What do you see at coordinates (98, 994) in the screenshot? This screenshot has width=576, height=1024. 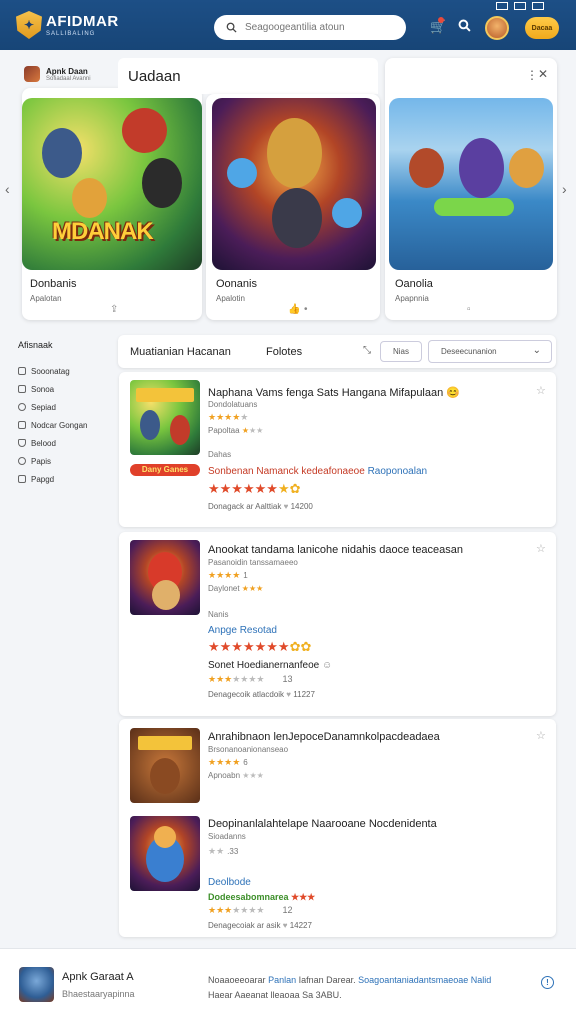 I see `footer-subtitle: Bhaestaaryapinna` at bounding box center [98, 994].